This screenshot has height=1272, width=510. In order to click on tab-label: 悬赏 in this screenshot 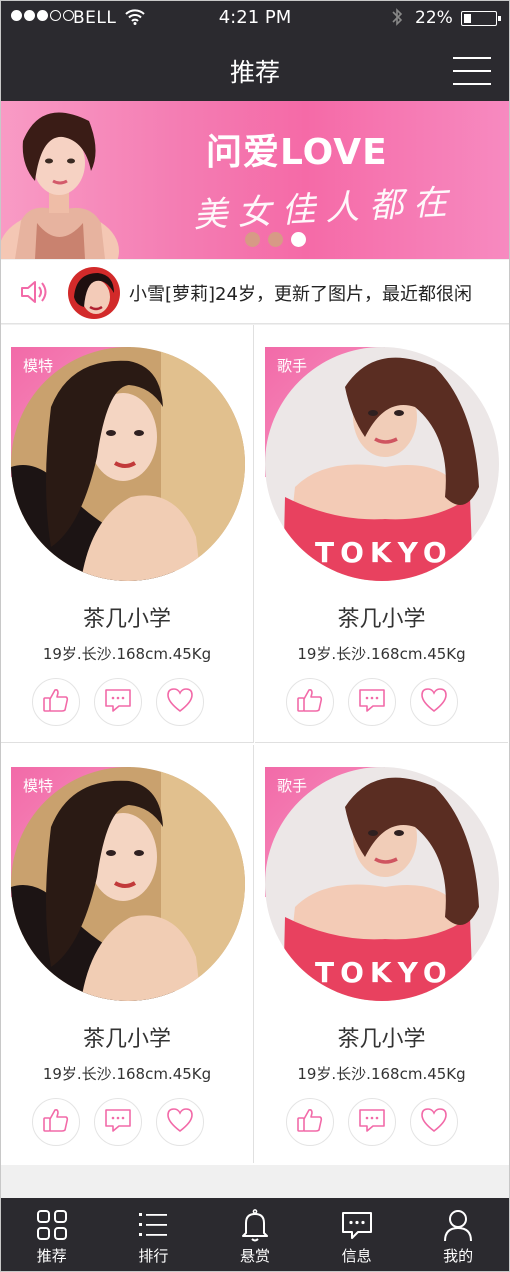, I will do `click(254, 1256)`.